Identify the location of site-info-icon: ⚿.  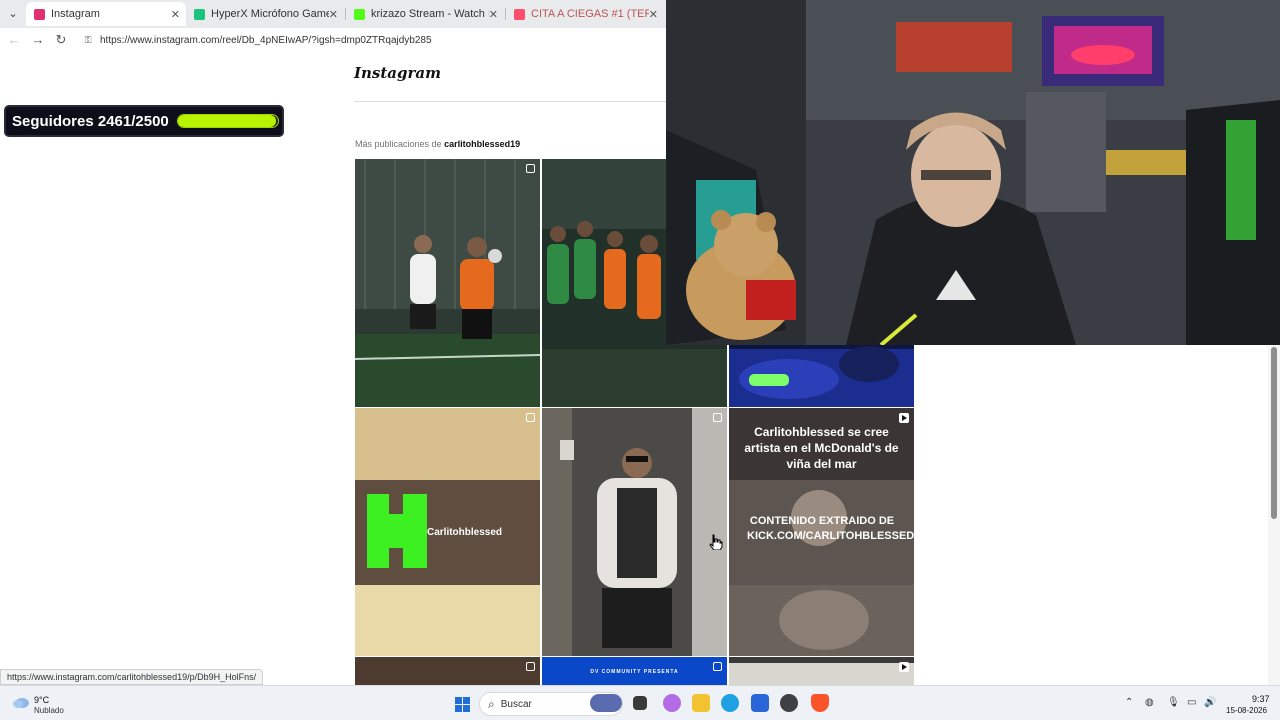
(88, 40).